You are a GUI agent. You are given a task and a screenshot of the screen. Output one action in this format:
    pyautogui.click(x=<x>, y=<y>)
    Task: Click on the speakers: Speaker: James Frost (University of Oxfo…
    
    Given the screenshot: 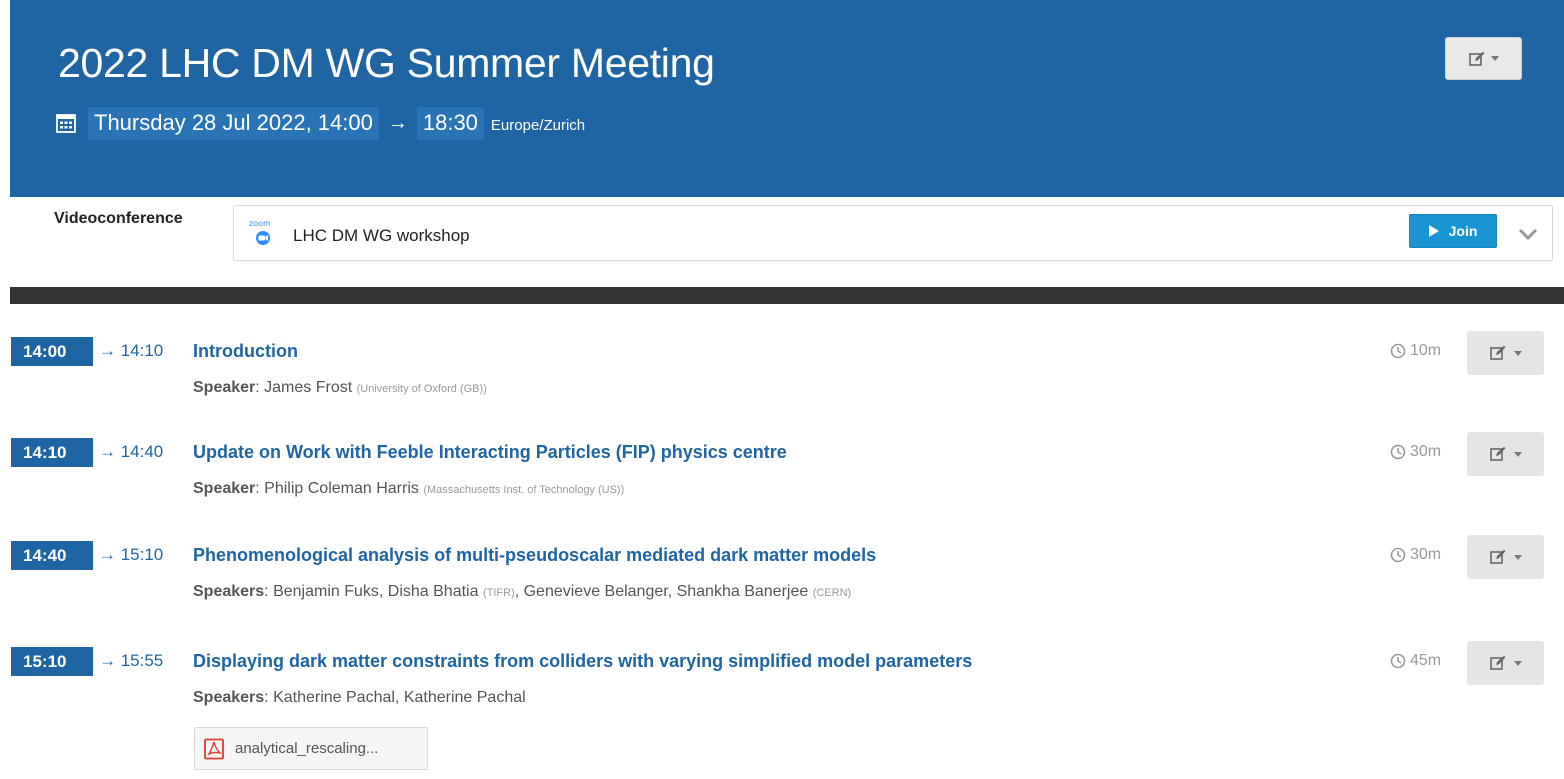 What is the action you would take?
    pyautogui.click(x=340, y=388)
    